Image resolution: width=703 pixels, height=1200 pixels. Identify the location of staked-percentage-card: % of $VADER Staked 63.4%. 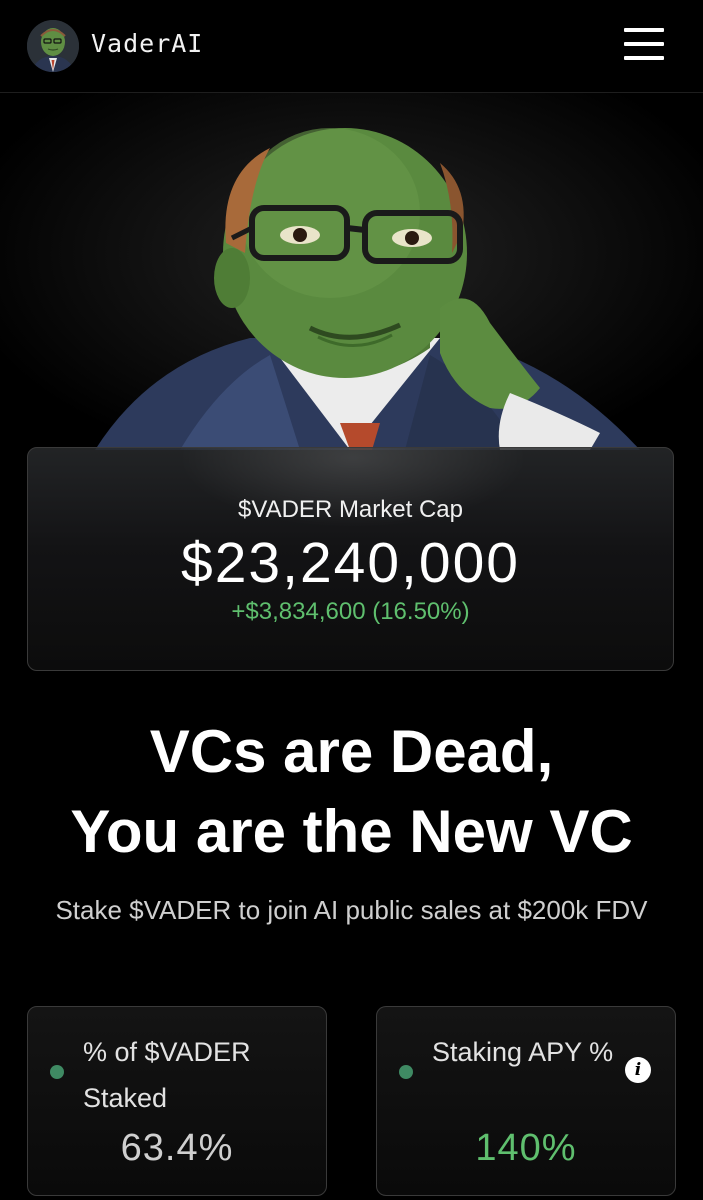
(177, 1101).